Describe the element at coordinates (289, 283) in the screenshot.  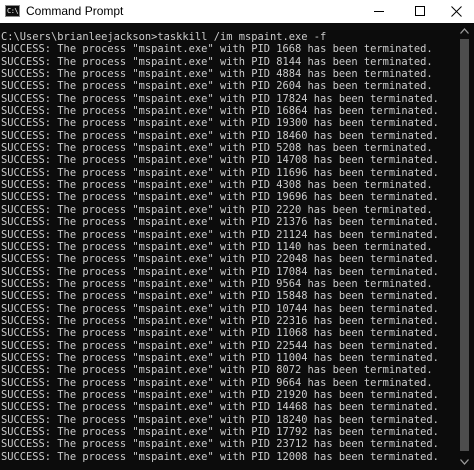
I see `pid-value: 9564` at that location.